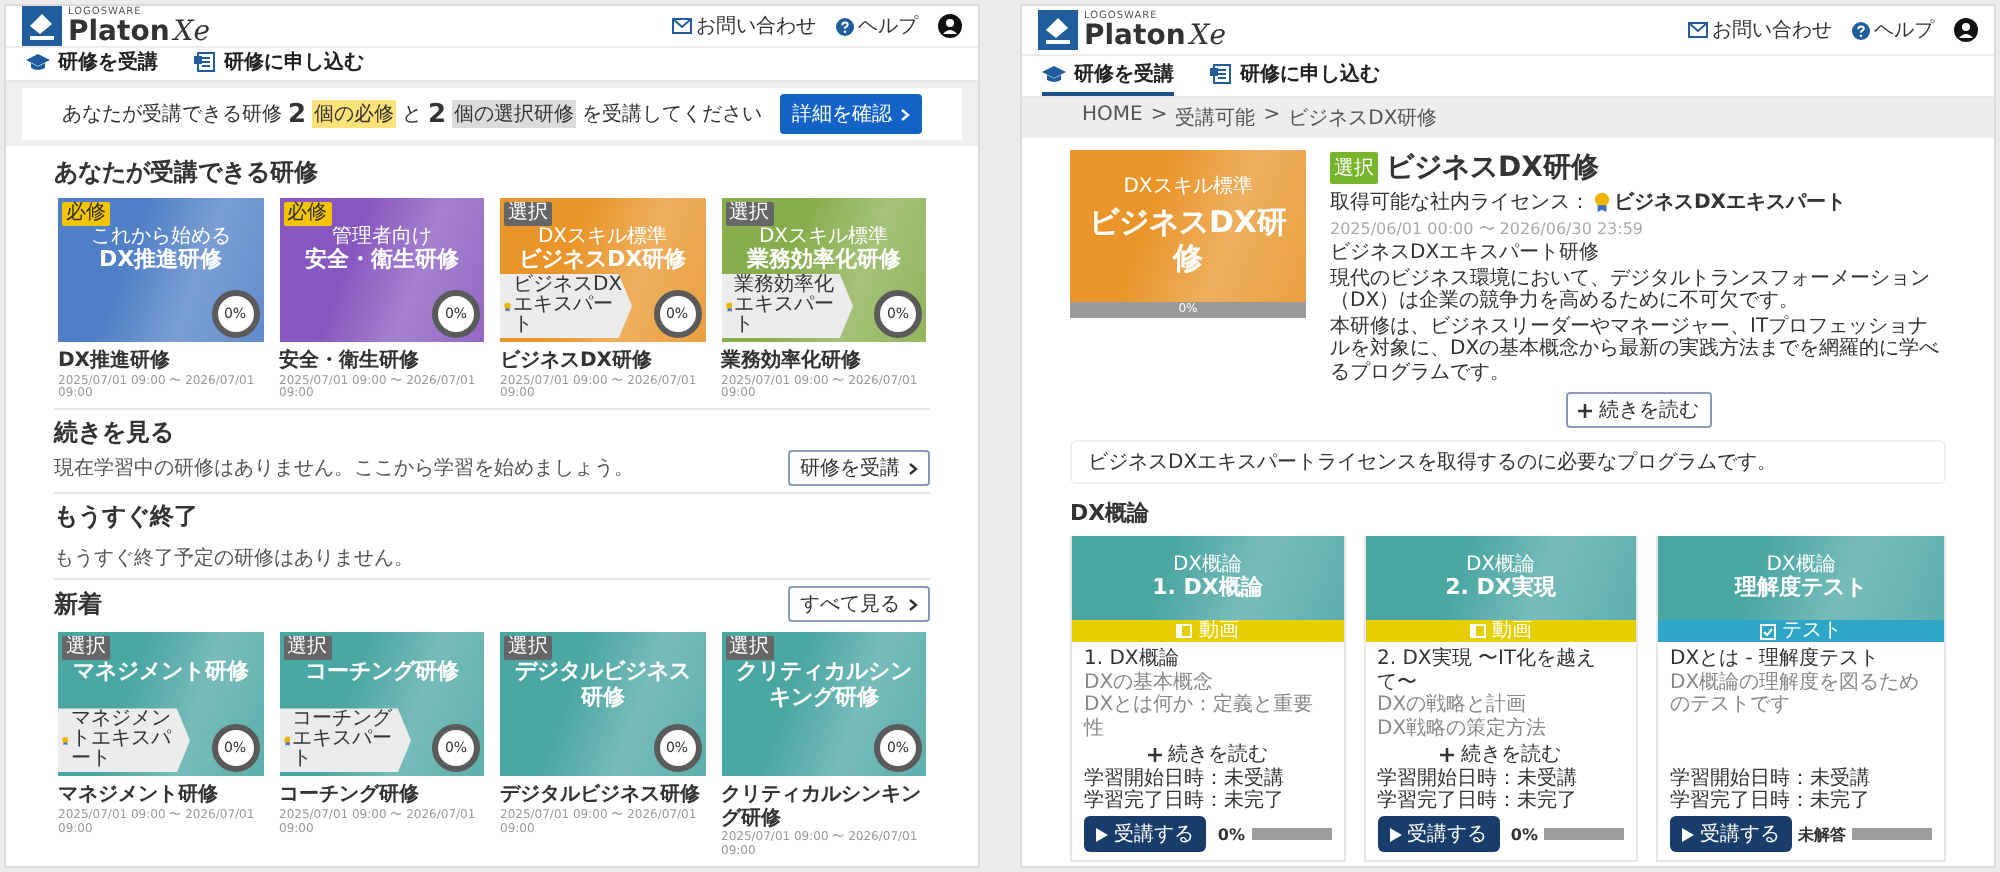  What do you see at coordinates (160, 361) in the screenshot?
I see `course-title: DX推進研修` at bounding box center [160, 361].